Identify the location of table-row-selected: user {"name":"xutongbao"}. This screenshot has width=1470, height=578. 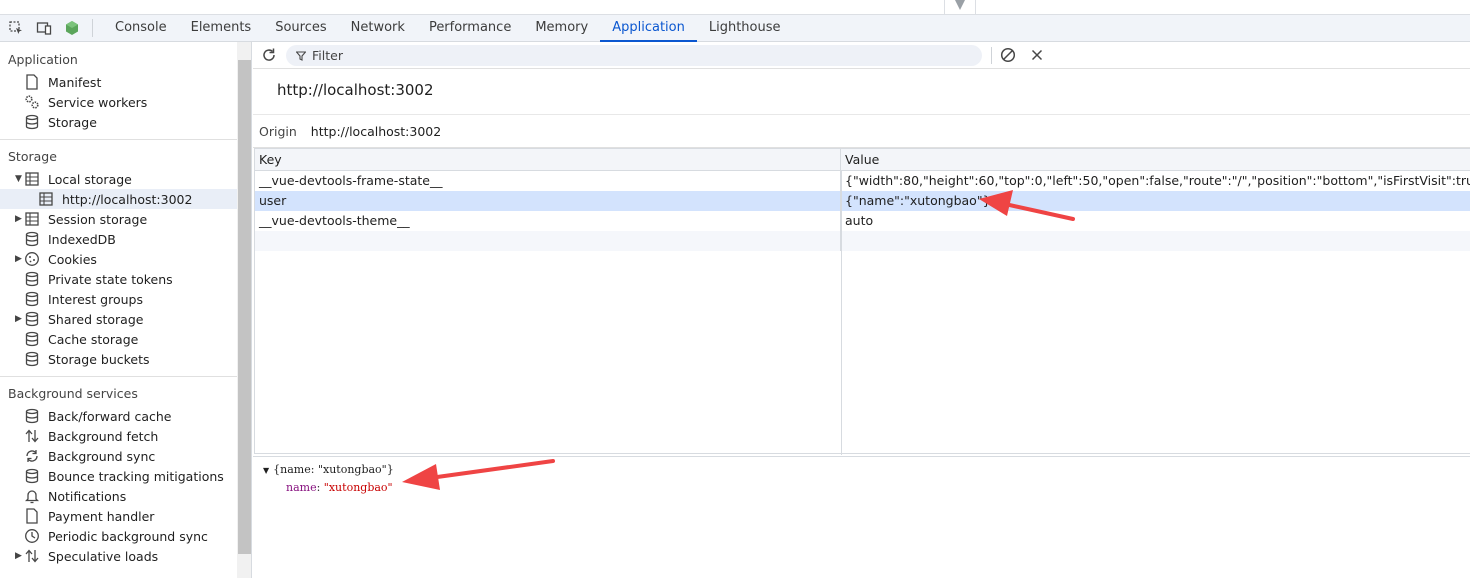
(862, 201).